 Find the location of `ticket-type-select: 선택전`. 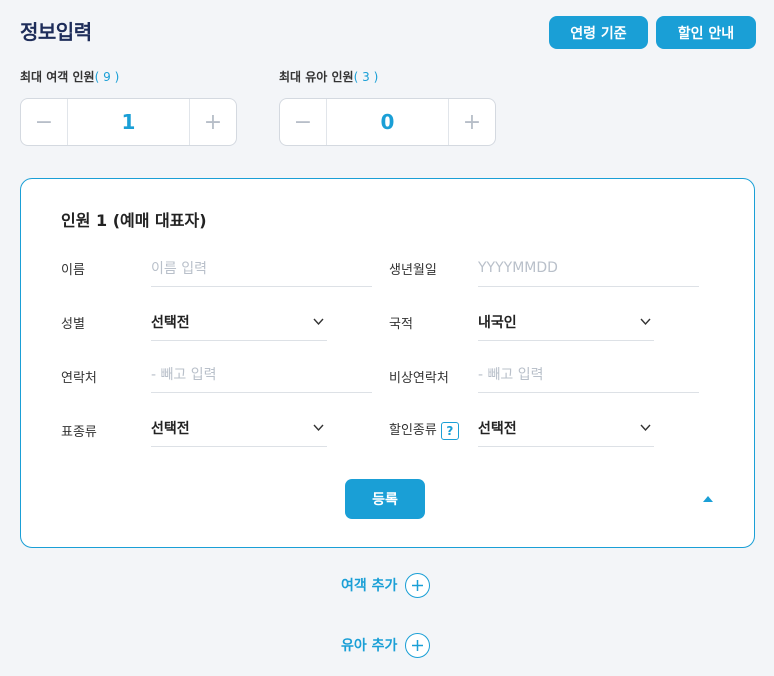

ticket-type-select: 선택전 is located at coordinates (239, 428).